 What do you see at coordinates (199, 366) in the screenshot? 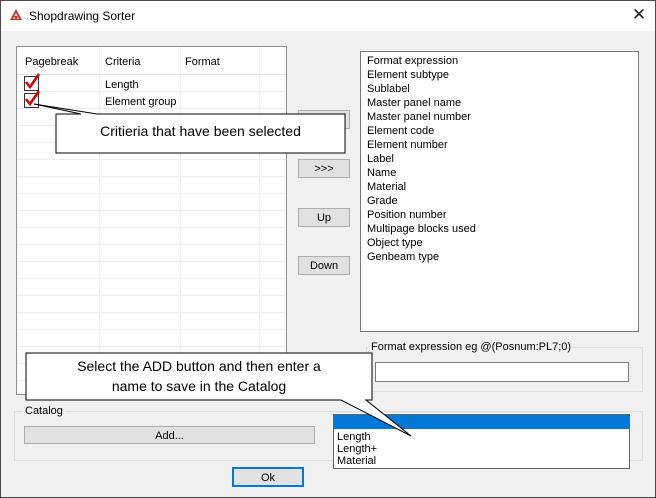
I see `catalog-callout-line1: Select the ADD button and then enter a` at bounding box center [199, 366].